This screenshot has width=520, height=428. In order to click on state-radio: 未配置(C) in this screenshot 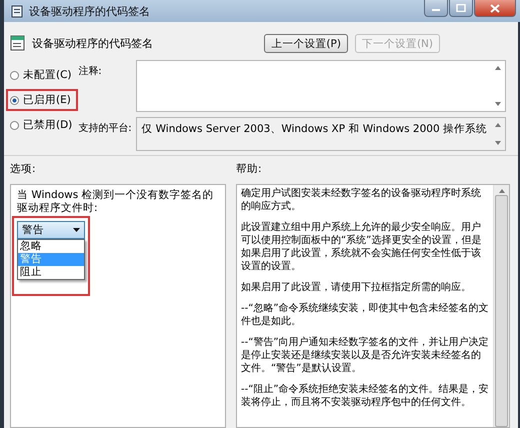, I will do `click(42, 75)`.